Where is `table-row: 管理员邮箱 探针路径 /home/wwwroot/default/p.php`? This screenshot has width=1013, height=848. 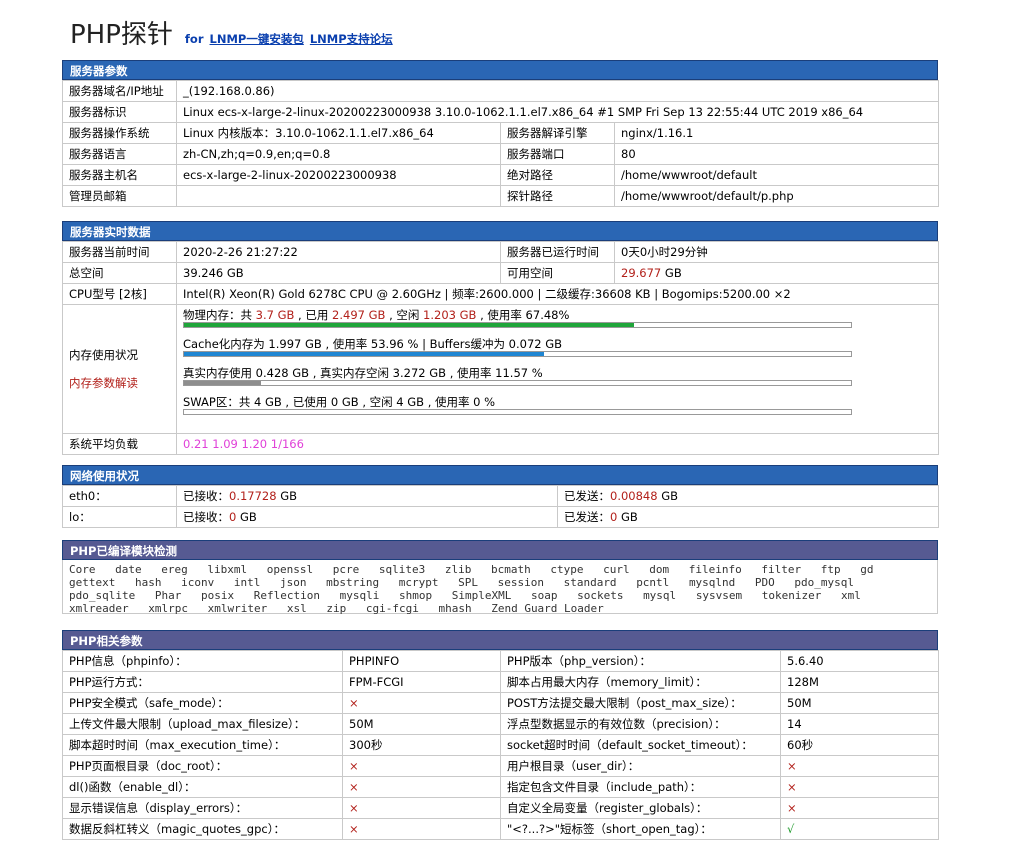 table-row: 管理员邮箱 探针路径 /home/wwwroot/default/p.php is located at coordinates (501, 196).